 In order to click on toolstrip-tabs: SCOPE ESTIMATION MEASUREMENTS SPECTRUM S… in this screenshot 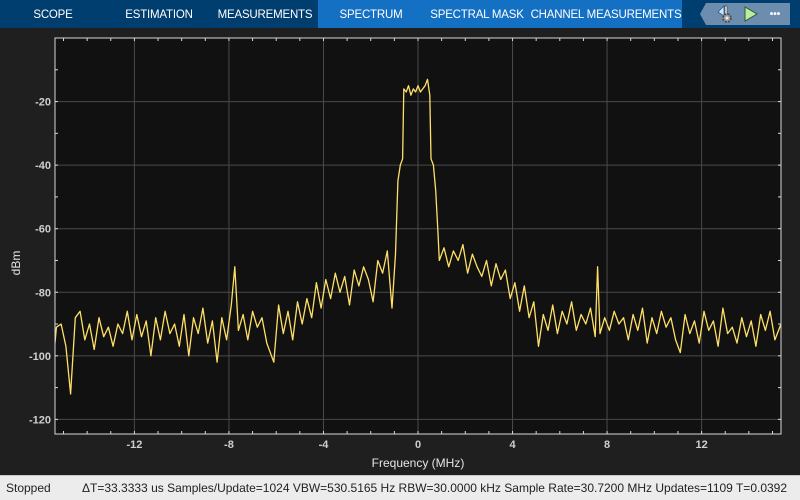, I will do `click(400, 14)`.